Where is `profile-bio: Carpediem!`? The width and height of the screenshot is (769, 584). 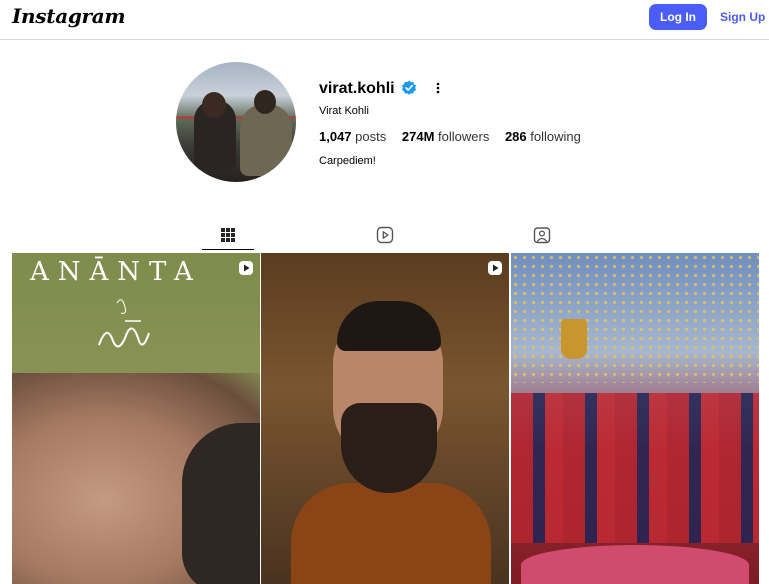 profile-bio: Carpediem! is located at coordinates (347, 161).